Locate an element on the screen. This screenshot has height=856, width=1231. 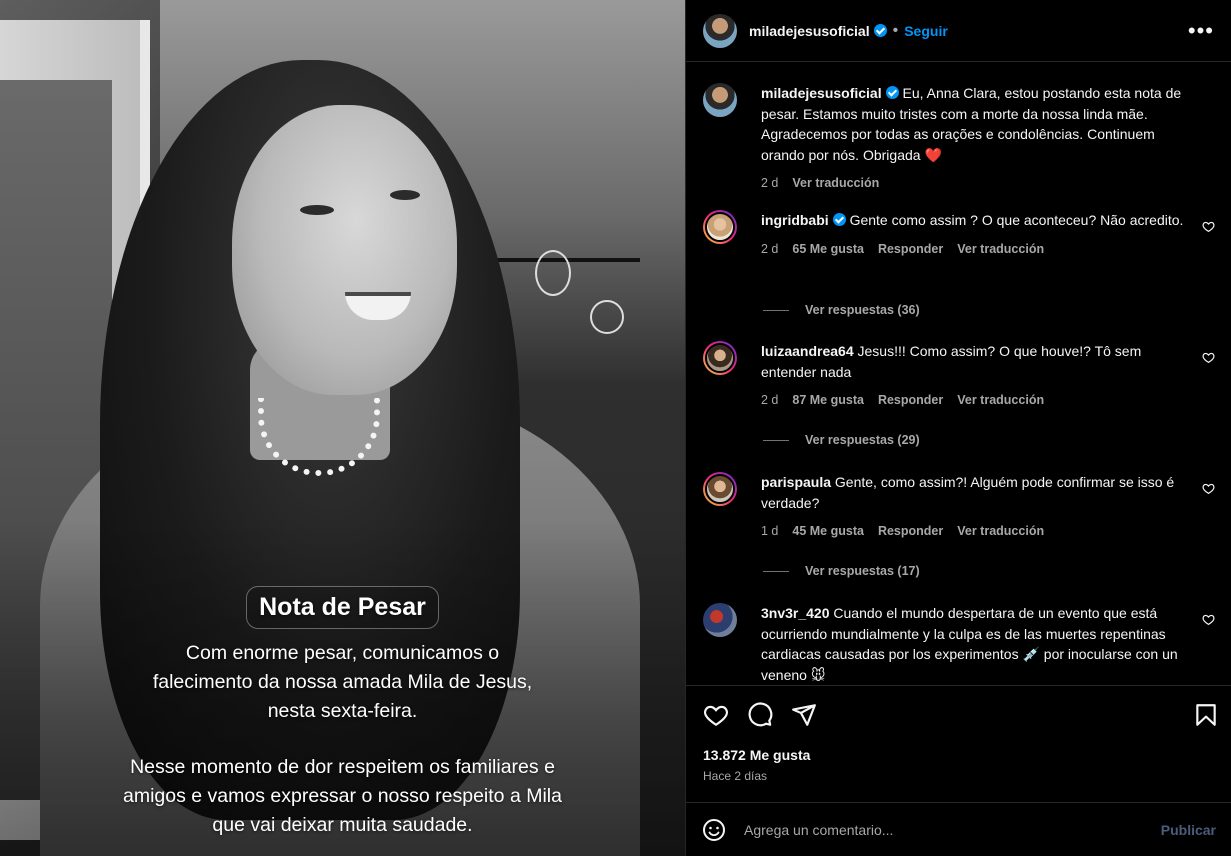
comment-likes: 45 Me gusta is located at coordinates (828, 531).